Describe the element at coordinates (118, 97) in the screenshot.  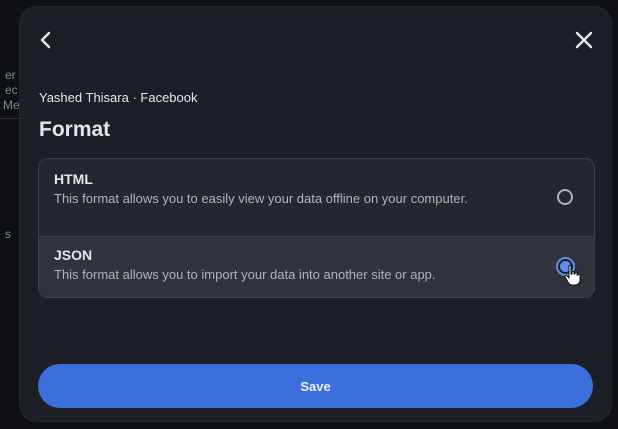
I see `account-label: Yashed Thisara · Facebook` at that location.